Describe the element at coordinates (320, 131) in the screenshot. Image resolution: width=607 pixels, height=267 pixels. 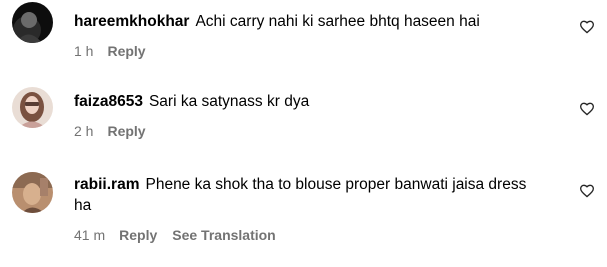
I see `comment-meta: 2 h Reply` at that location.